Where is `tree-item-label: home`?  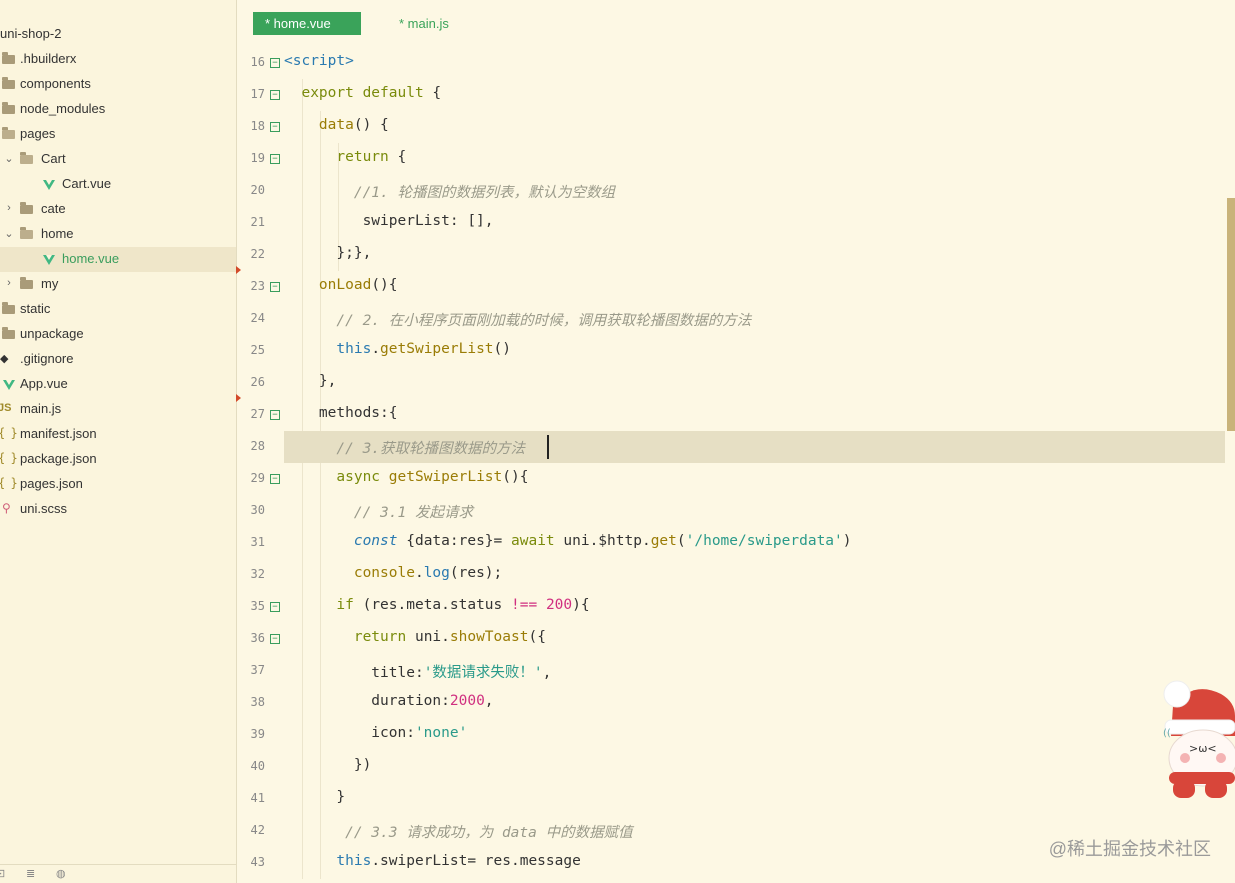 tree-item-label: home is located at coordinates (57, 233).